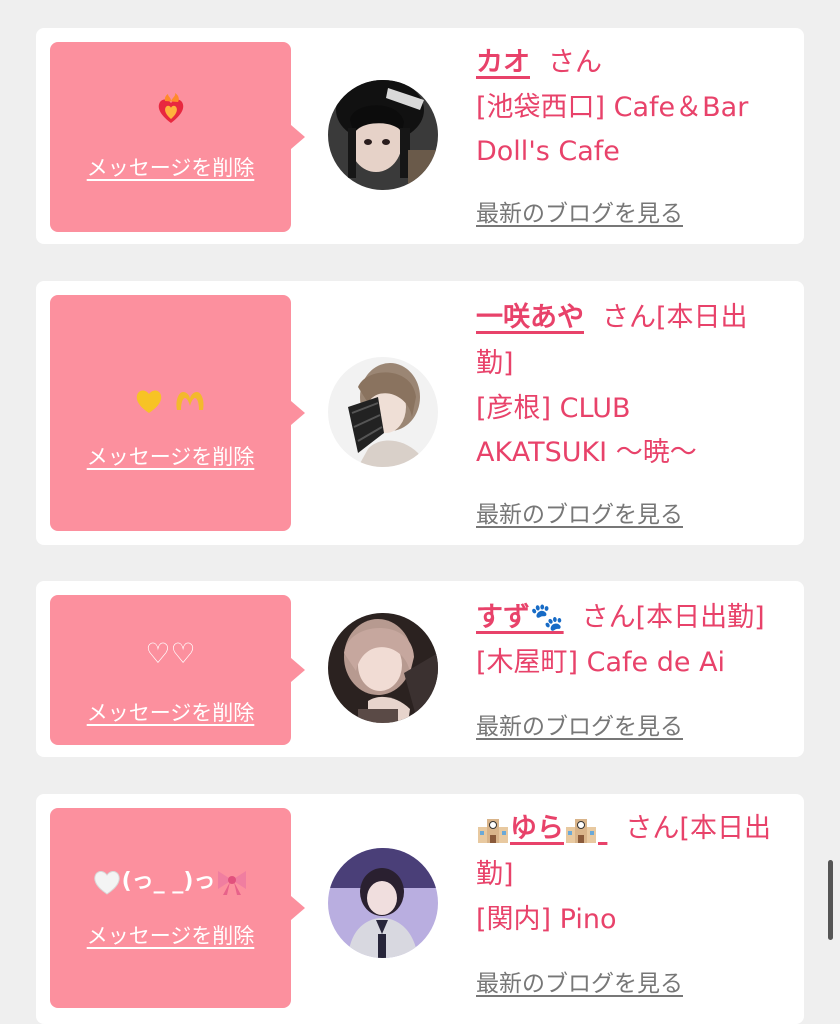  Describe the element at coordinates (575, 62) in the screenshot. I see `honorific-text: さん` at that location.